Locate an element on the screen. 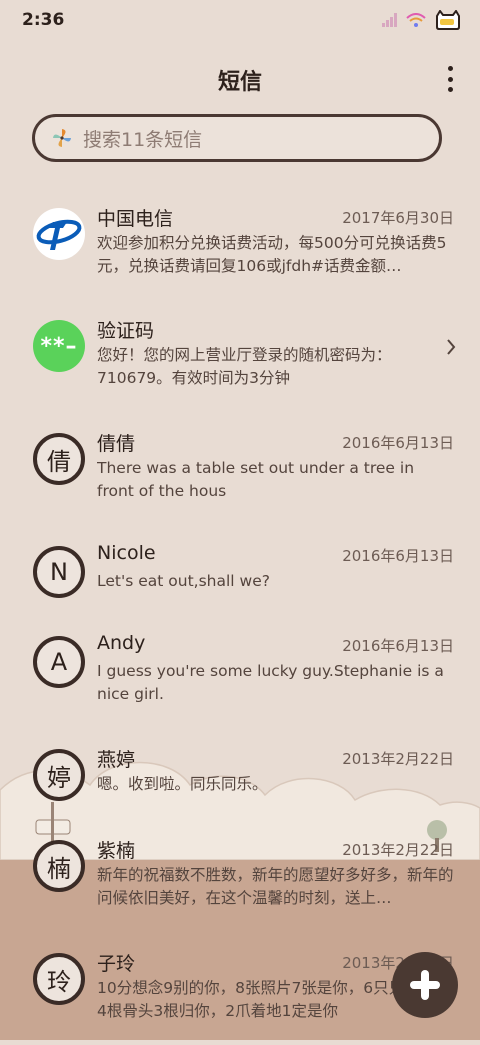  conversation-name: 中国电信 is located at coordinates (135, 219).